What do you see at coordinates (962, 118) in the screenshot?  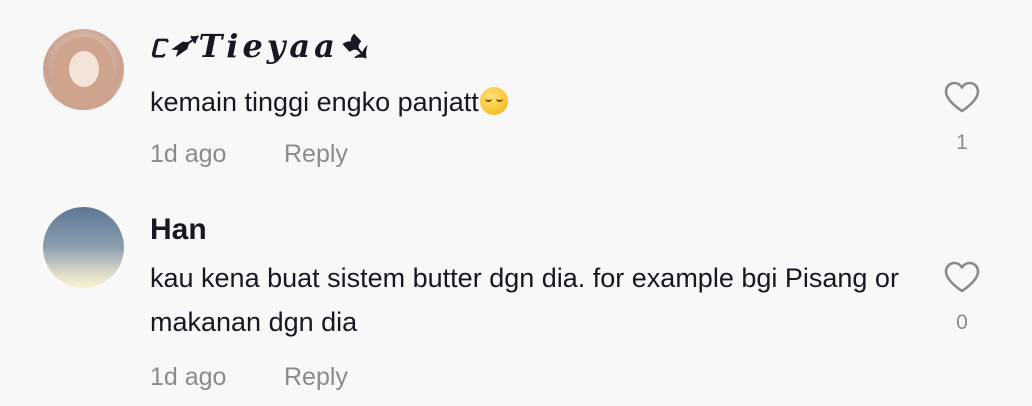 I see `like-control: 1` at bounding box center [962, 118].